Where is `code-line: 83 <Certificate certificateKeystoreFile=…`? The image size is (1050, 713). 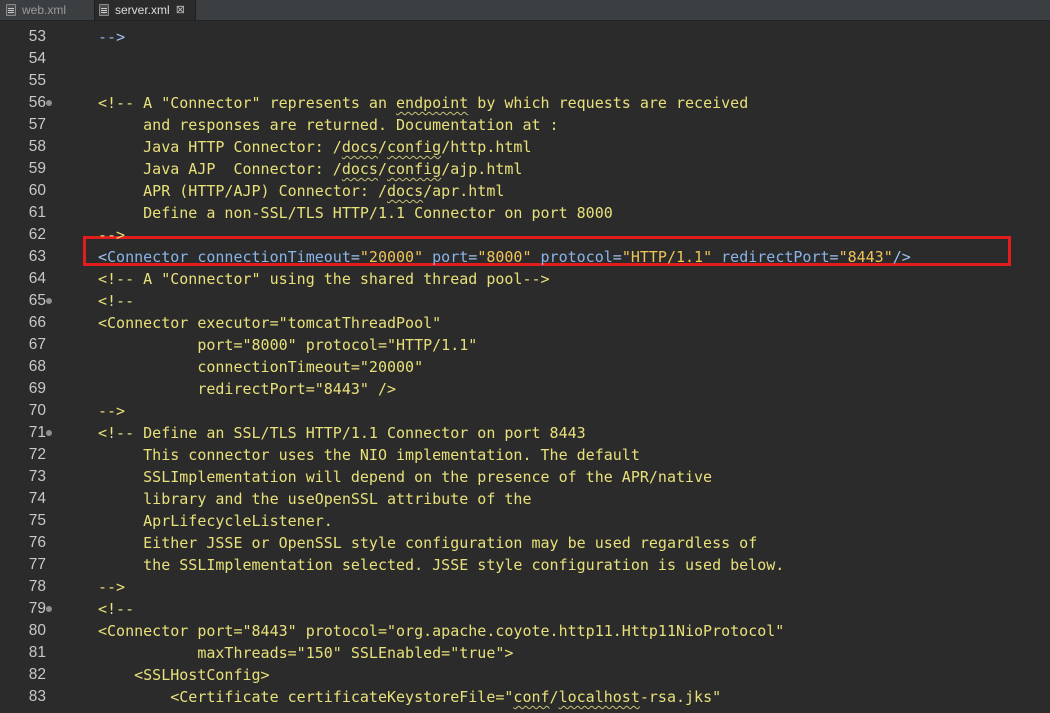
code-line: 83 <Certificate certificateKeystoreFile=… is located at coordinates (525, 697).